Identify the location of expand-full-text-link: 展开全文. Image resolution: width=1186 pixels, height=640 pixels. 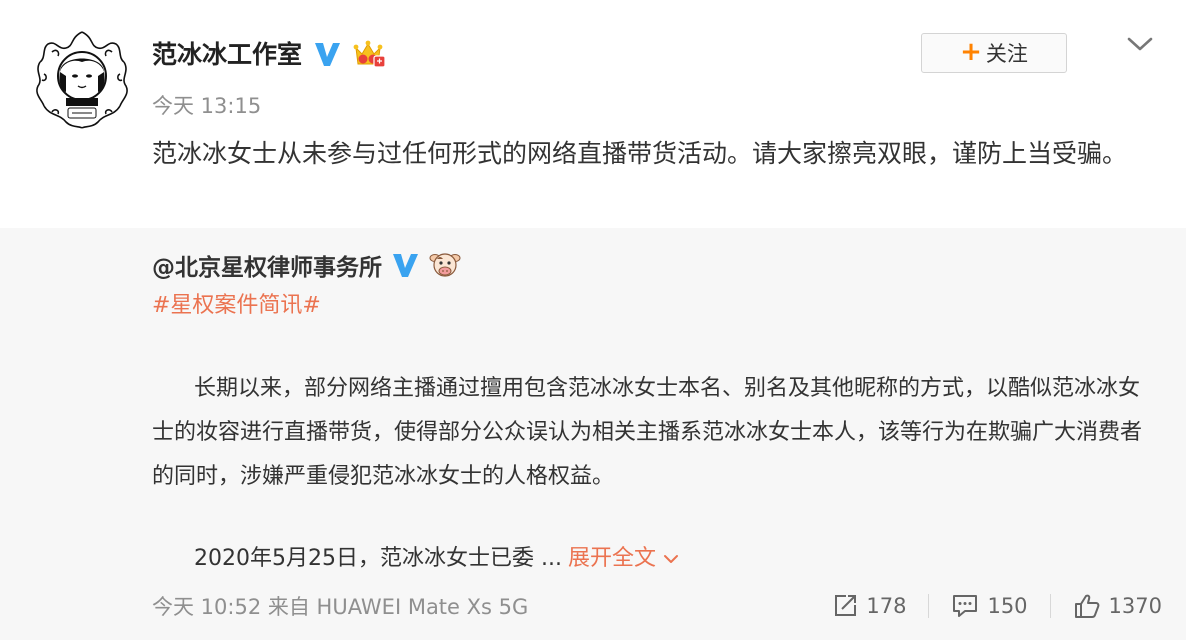
(624, 559).